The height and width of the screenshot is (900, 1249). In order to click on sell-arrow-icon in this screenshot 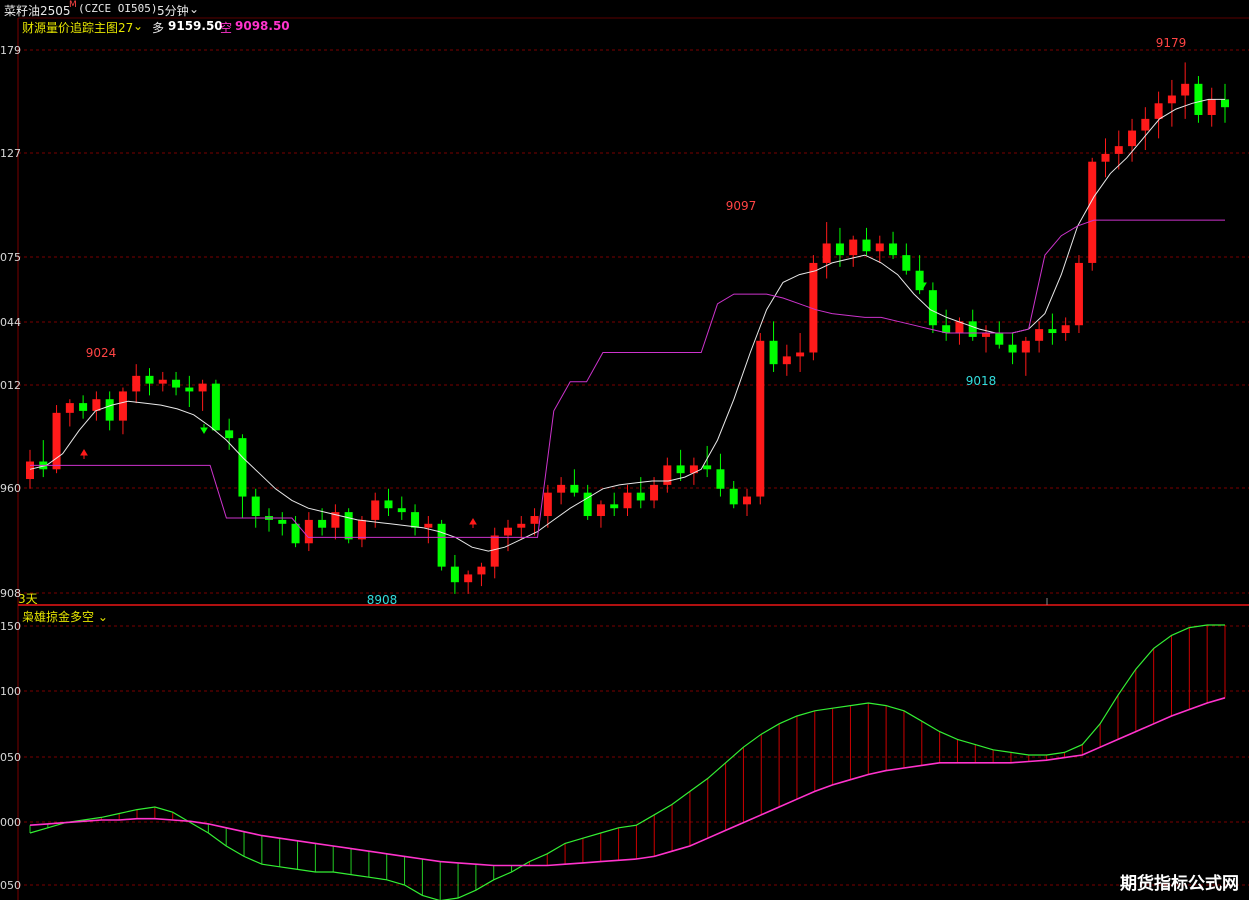, I will do `click(204, 429)`.